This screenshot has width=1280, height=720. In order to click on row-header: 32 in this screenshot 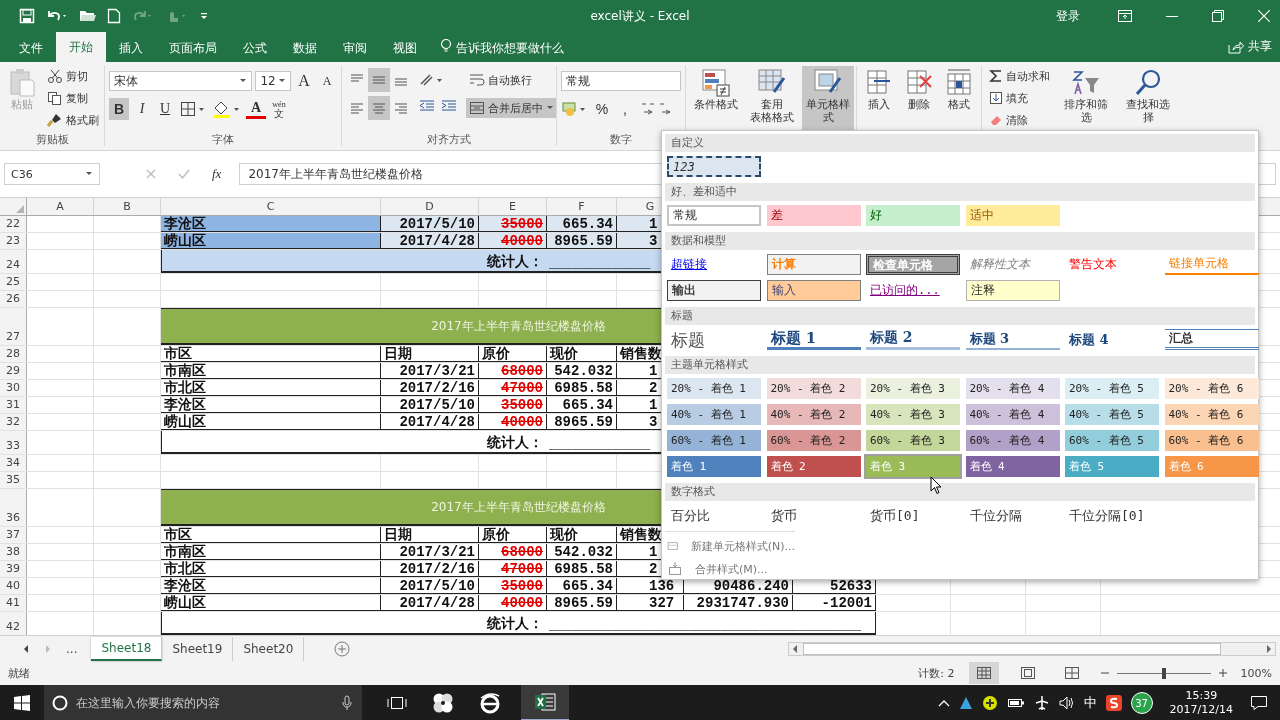, I will do `click(13, 422)`.